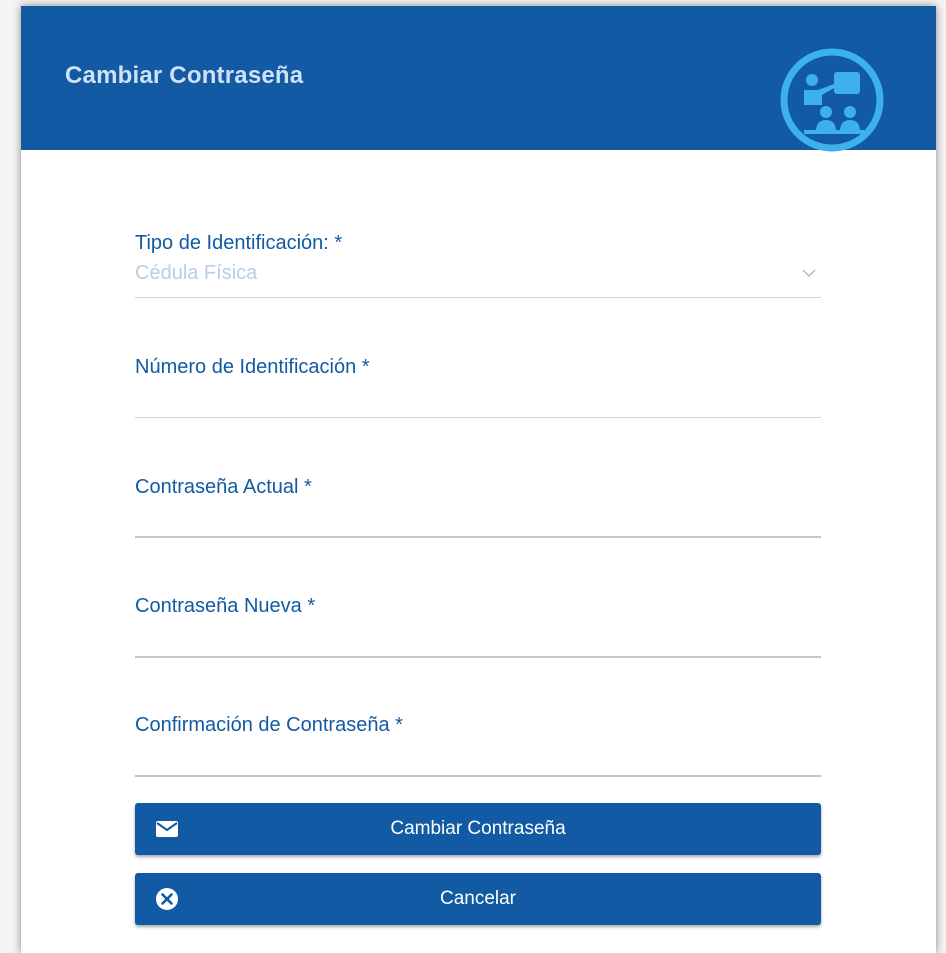 The width and height of the screenshot is (946, 953). Describe the element at coordinates (223, 487) in the screenshot. I see `contrasena-actual-label: Contraseña Actual *` at that location.